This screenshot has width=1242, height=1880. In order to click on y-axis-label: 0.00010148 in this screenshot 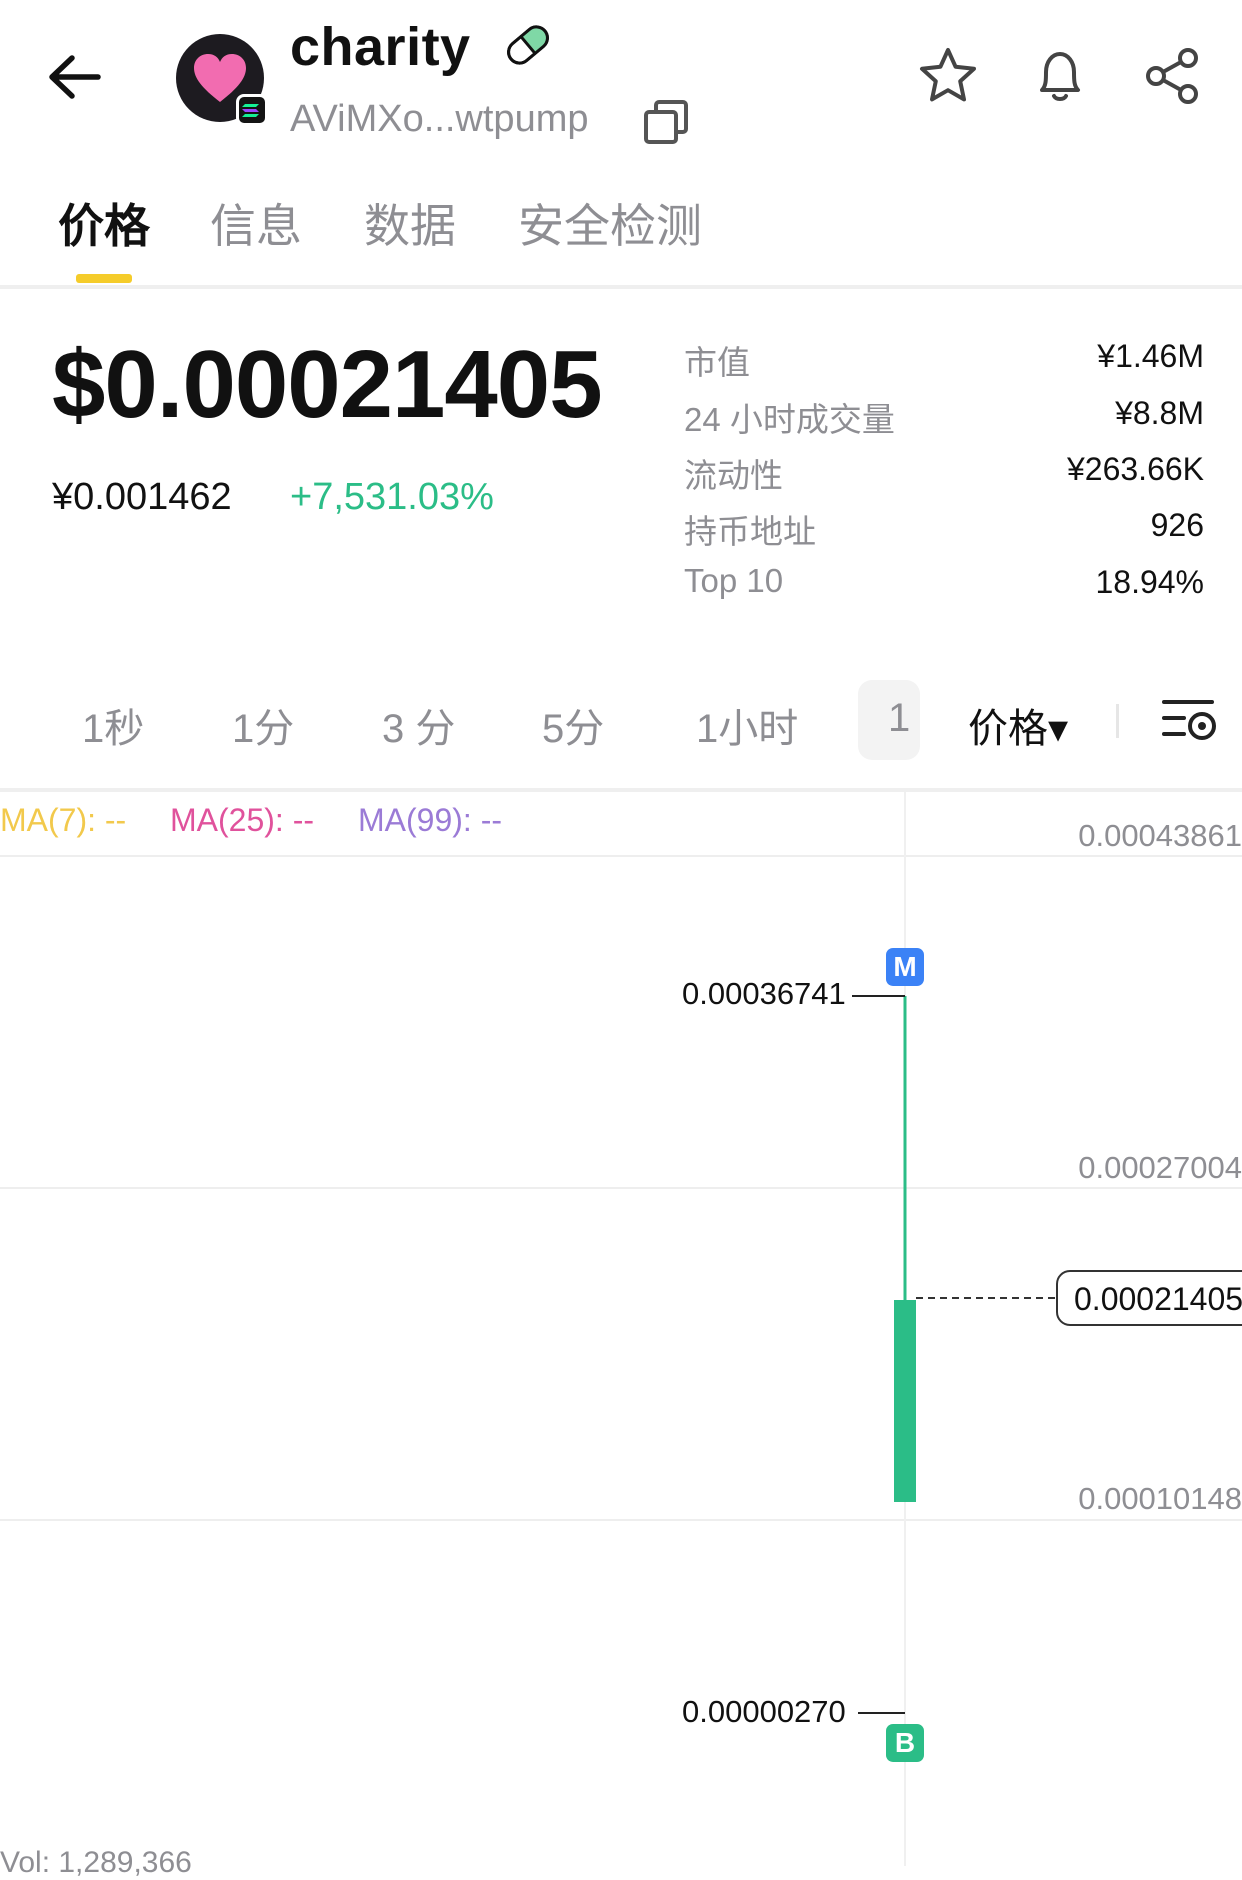, I will do `click(1160, 1498)`.